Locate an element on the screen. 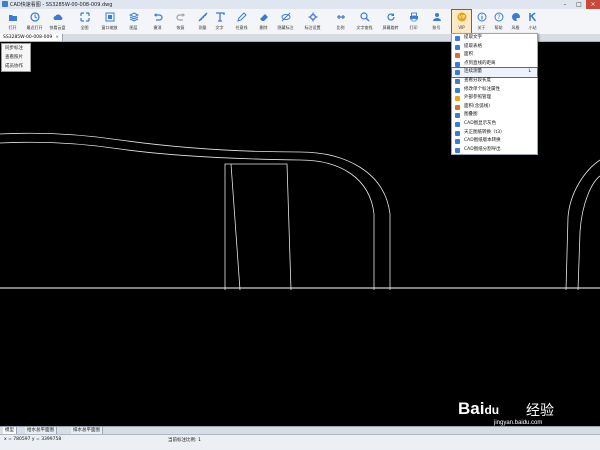 Image resolution: width=600 pixels, height=450 pixels. vip-menu-item: CAD图纸分割导出 is located at coordinates (494, 150).